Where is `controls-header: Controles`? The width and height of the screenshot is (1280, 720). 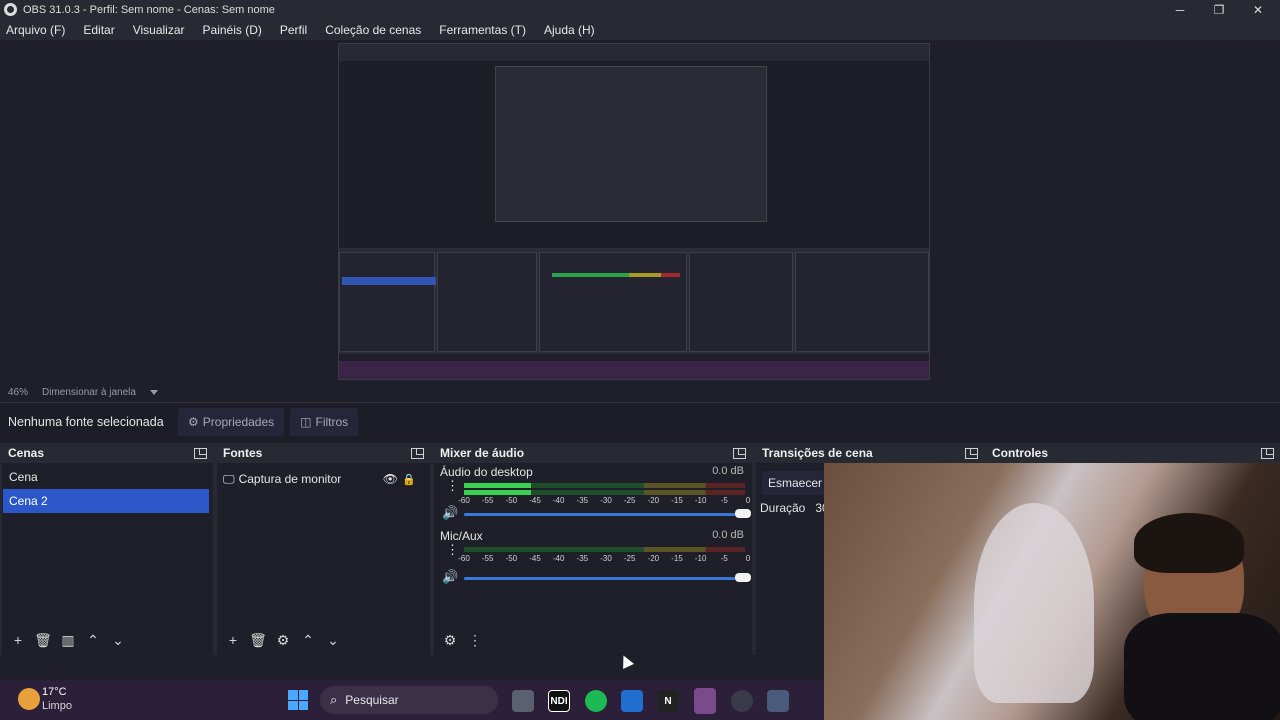
controls-header: Controles is located at coordinates (1133, 453).